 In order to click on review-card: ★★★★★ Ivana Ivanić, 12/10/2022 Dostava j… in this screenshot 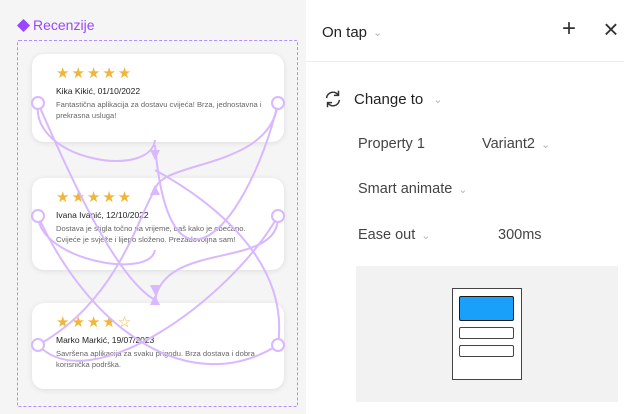, I will do `click(158, 224)`.